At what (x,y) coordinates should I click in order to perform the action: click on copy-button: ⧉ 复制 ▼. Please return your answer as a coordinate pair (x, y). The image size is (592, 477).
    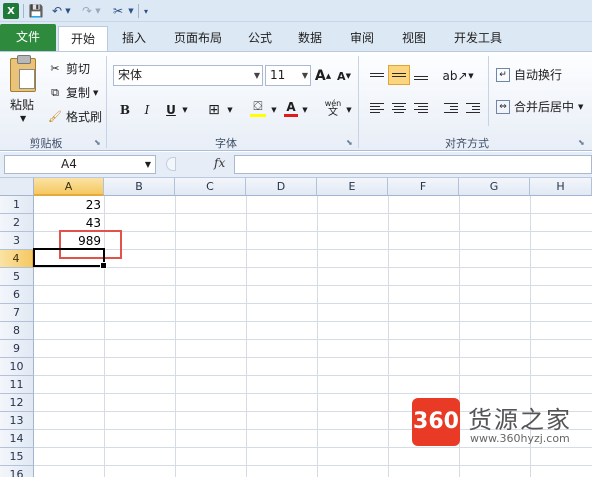
    Looking at the image, I should click on (73, 92).